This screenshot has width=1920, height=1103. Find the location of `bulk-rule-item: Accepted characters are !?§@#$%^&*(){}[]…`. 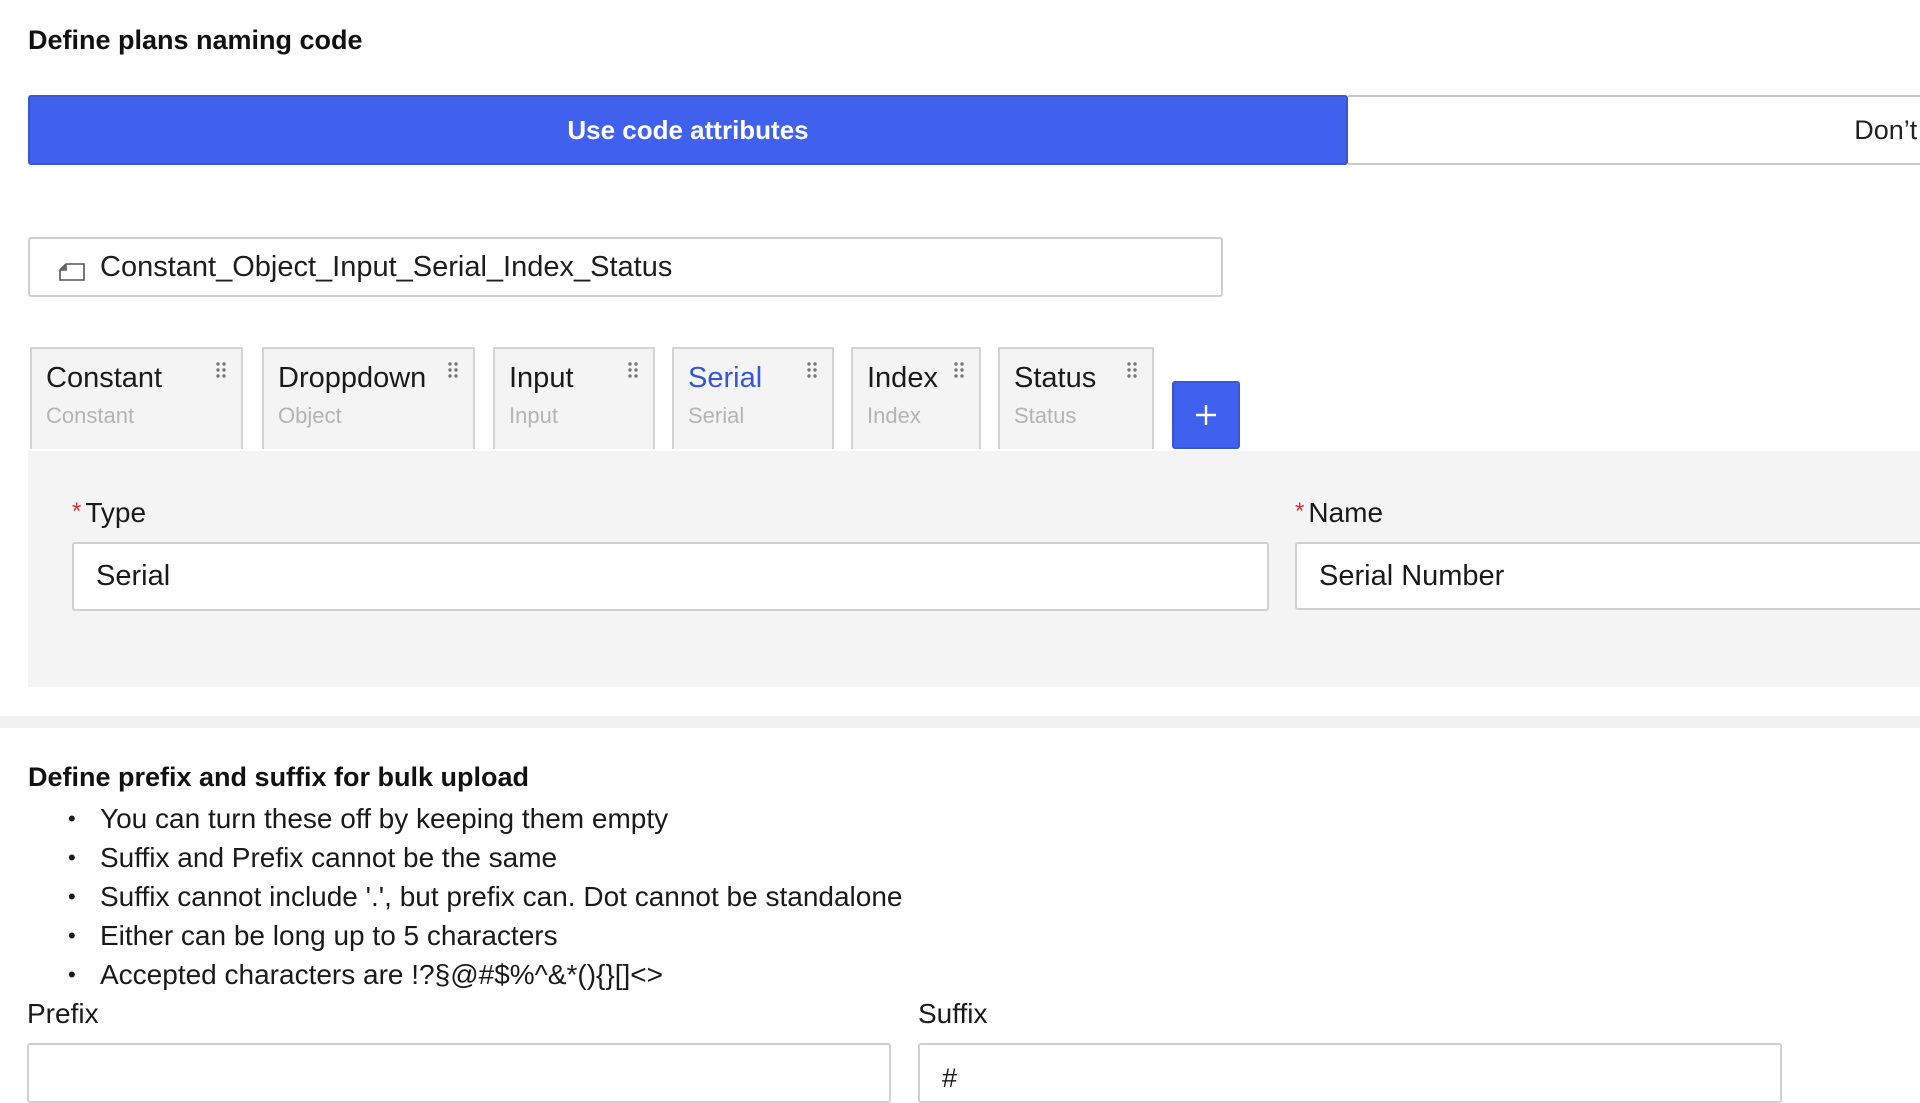

bulk-rule-item: Accepted characters are !?§@#$%^&*(){}[]… is located at coordinates (578, 974).